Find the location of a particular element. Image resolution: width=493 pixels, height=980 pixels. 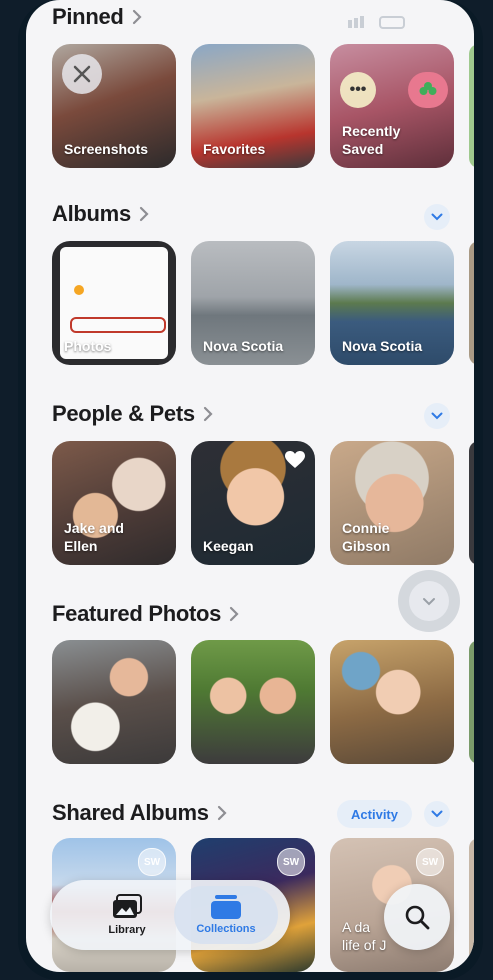

album-nova-scotia-2-tile: Nova Scotia is located at coordinates (392, 303).